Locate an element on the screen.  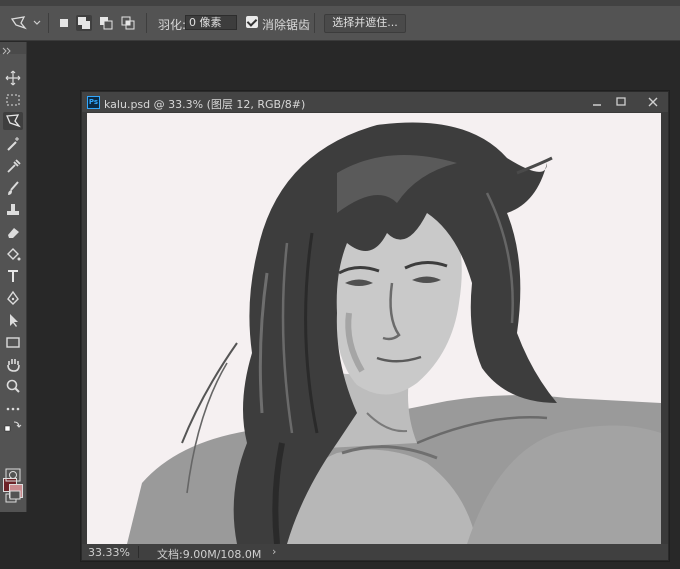
maximize-button is located at coordinates (621, 102).